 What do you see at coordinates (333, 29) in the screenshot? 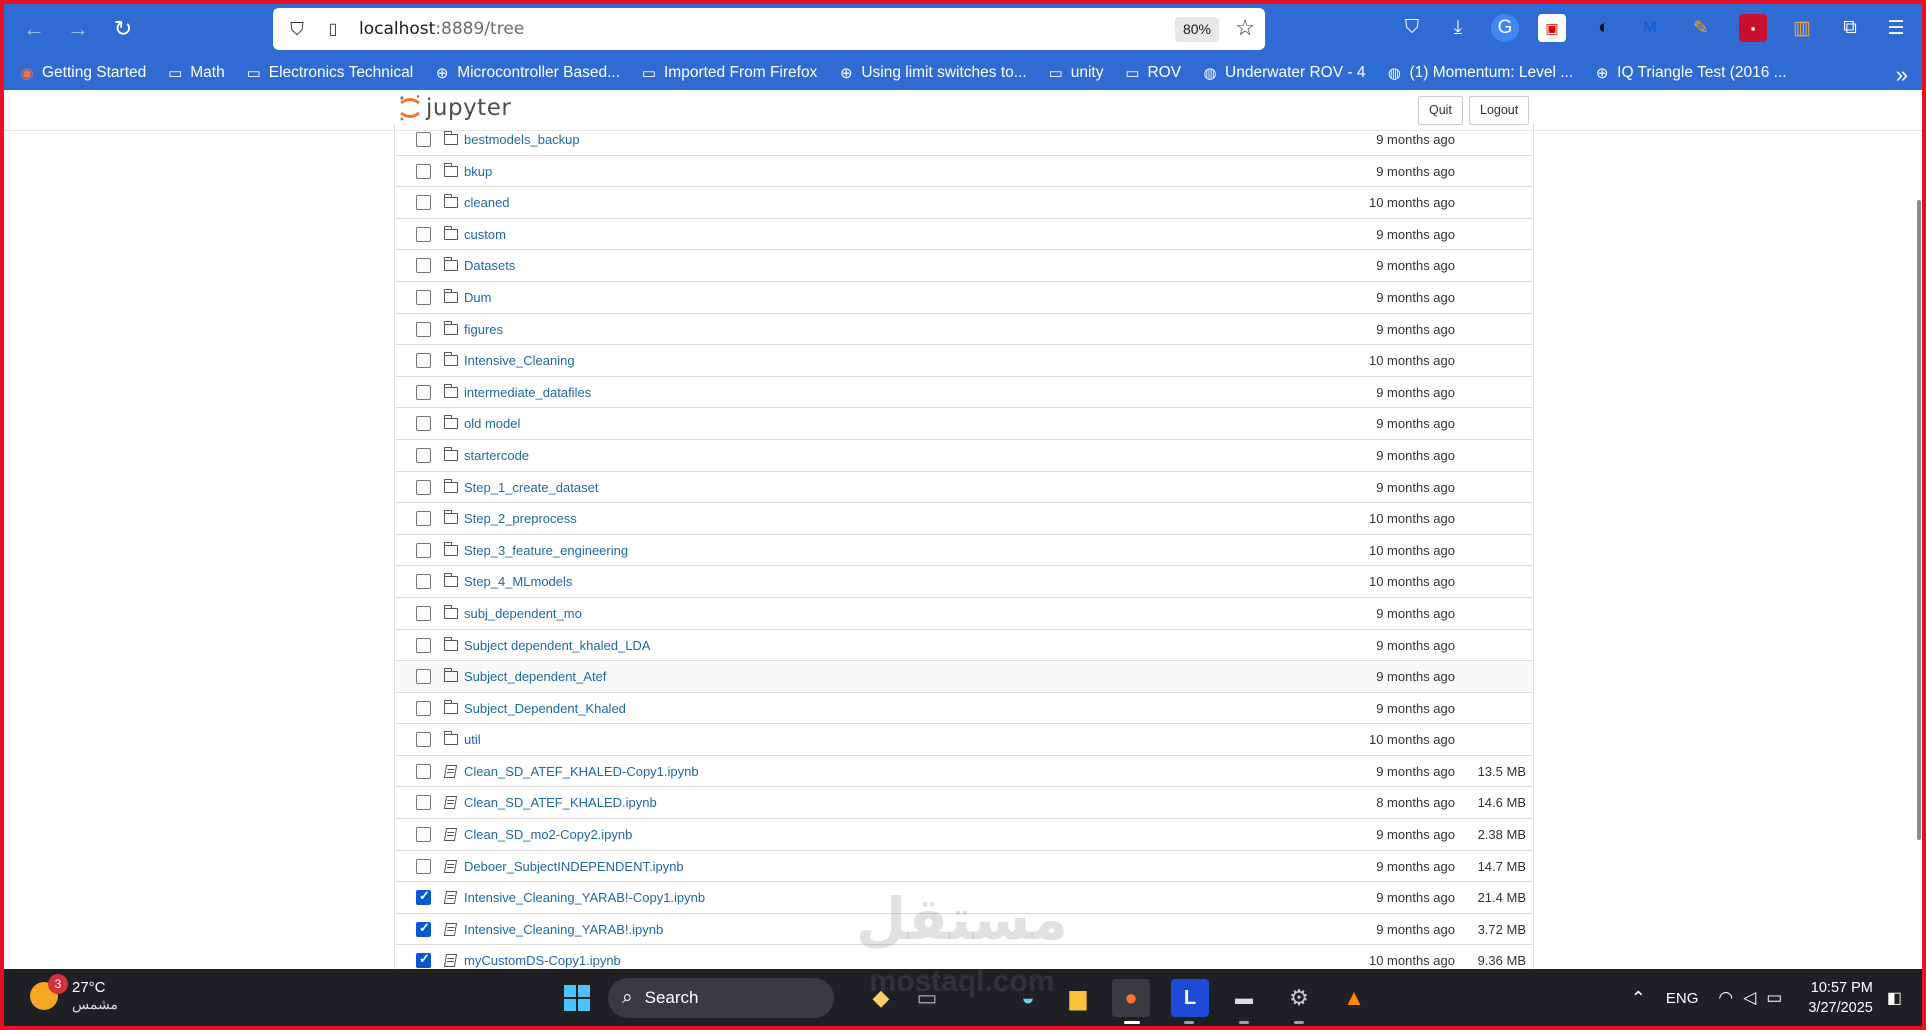
I see `page-info-icon: ▯` at bounding box center [333, 29].